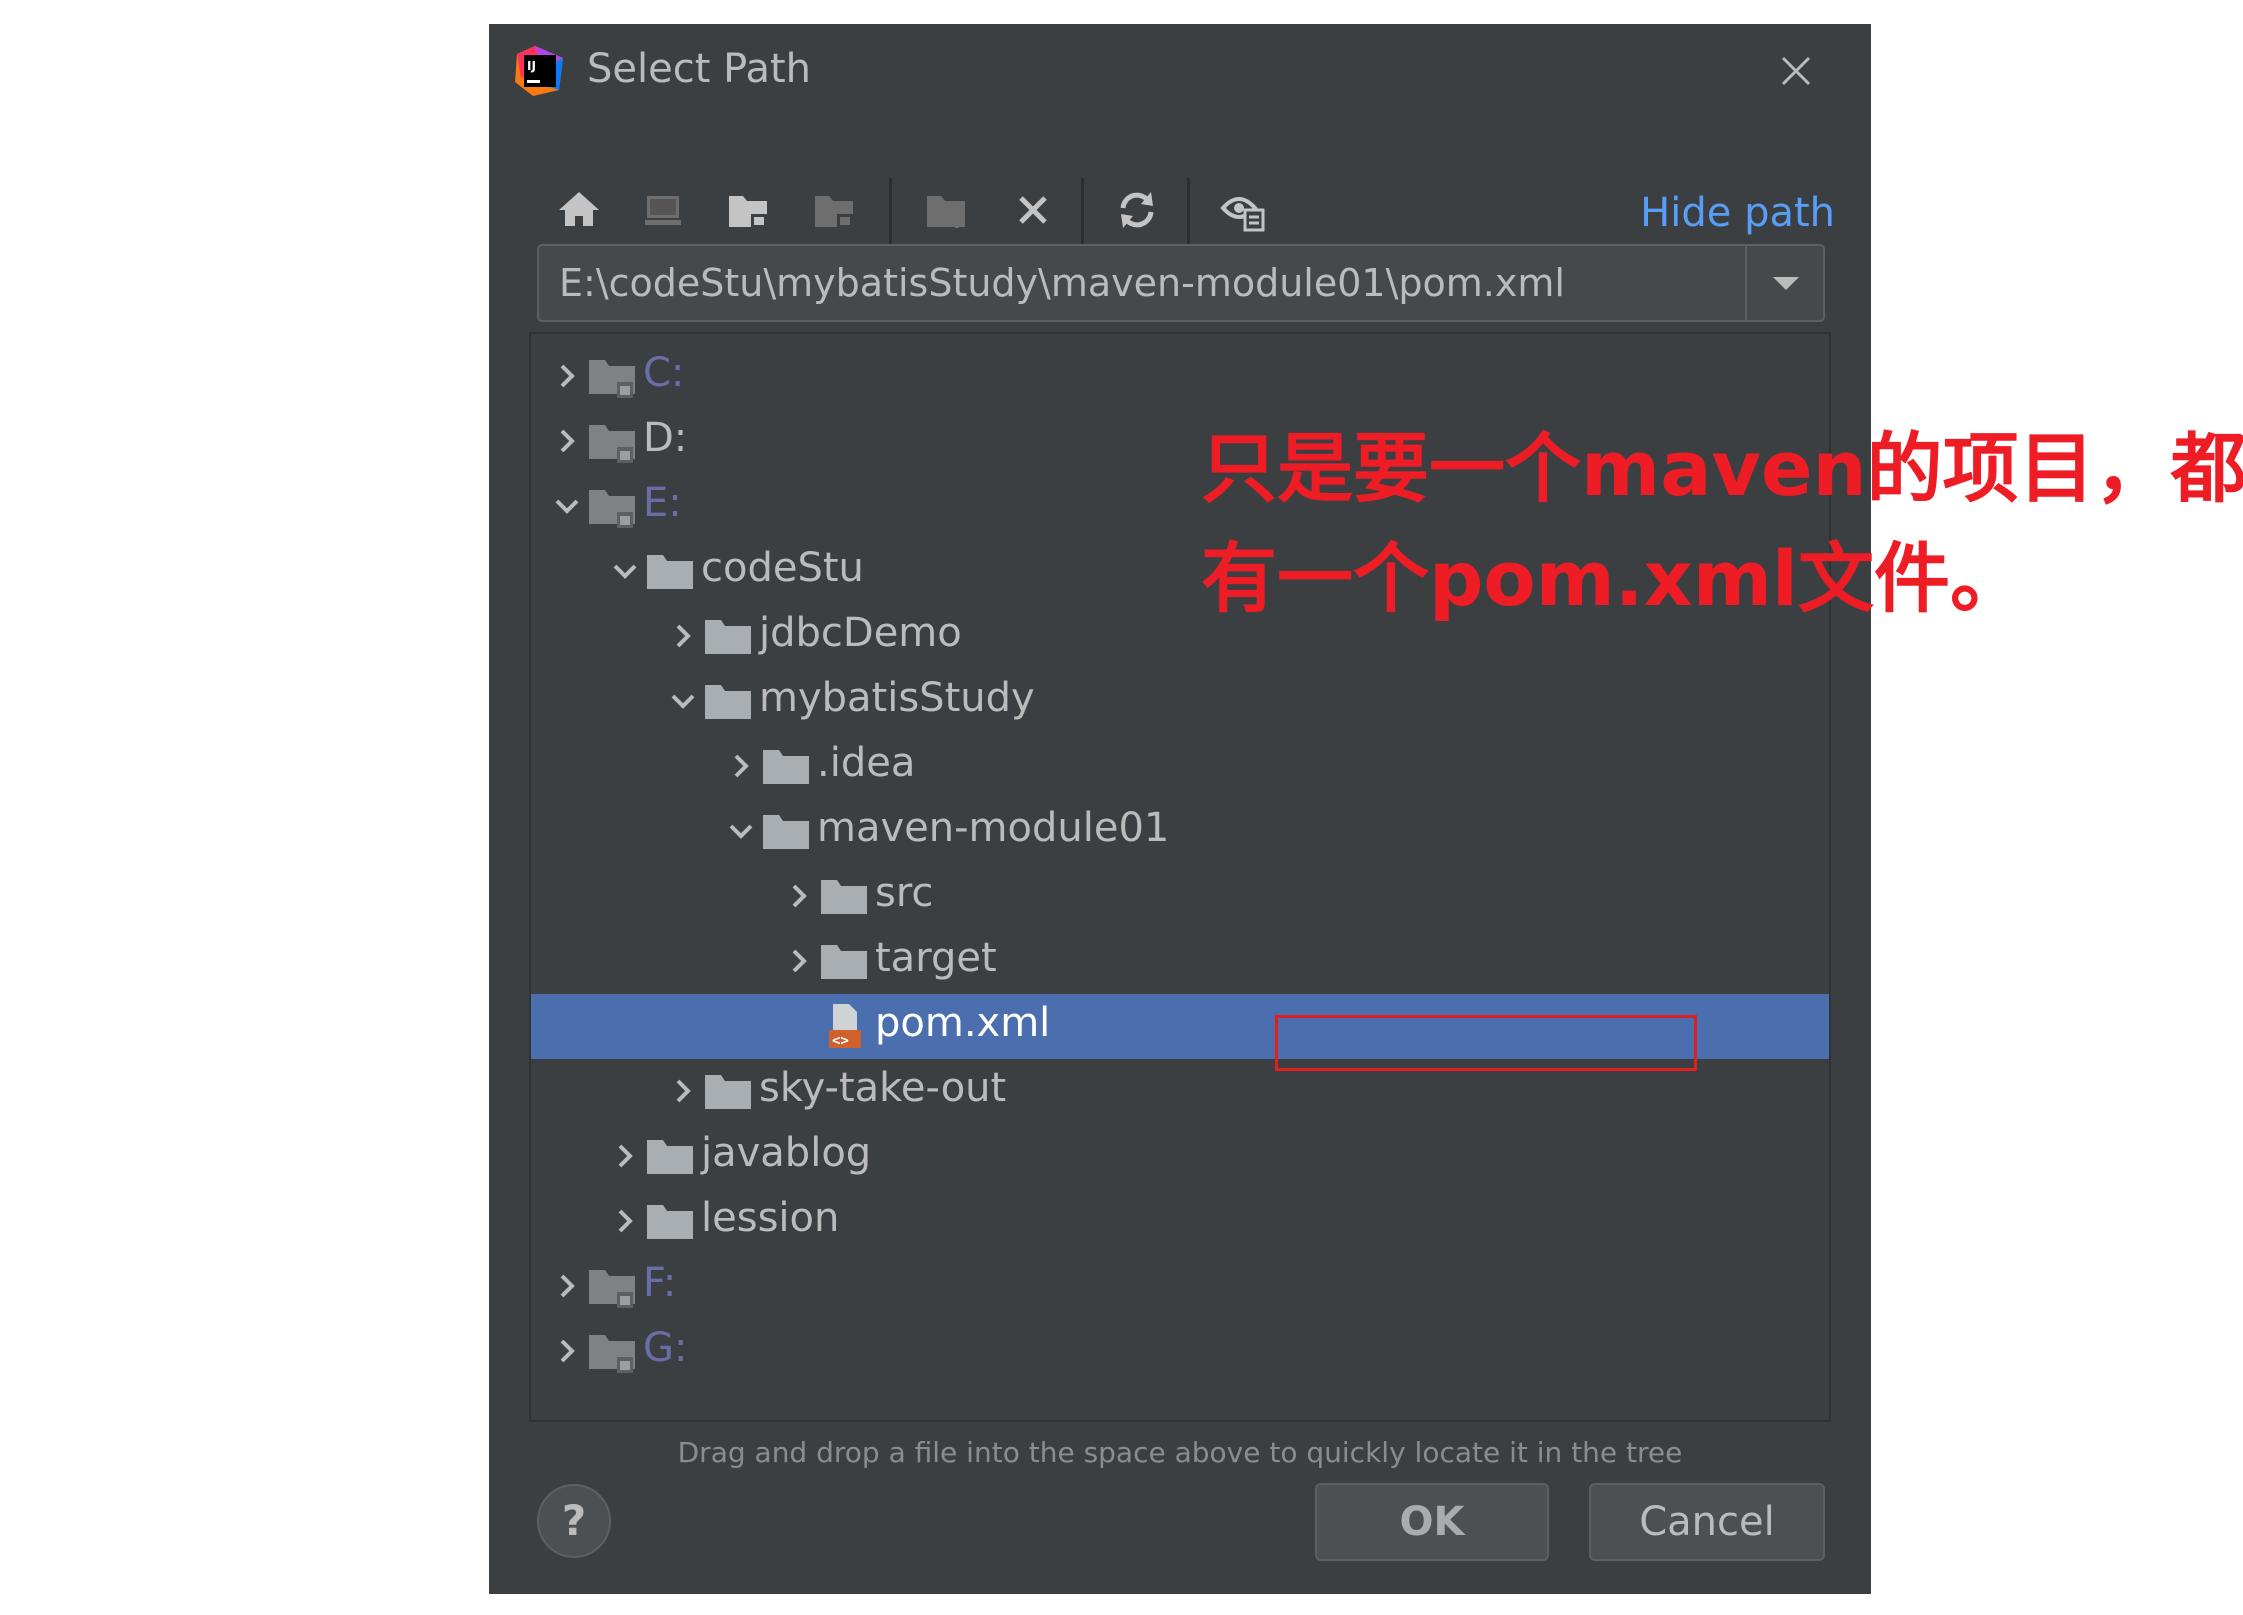 The height and width of the screenshot is (1615, 2243). What do you see at coordinates (579, 210) in the screenshot?
I see `home-icon` at bounding box center [579, 210].